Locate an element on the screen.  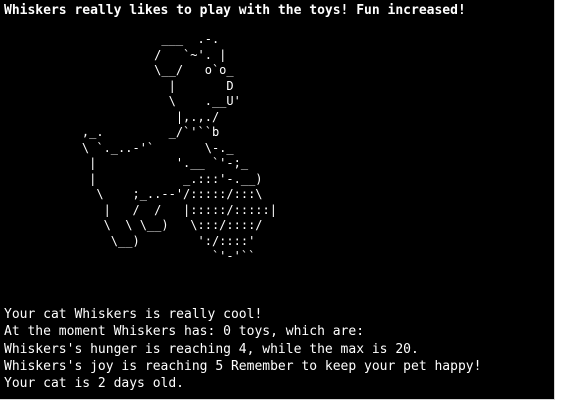
right-margin is located at coordinates (558, 203).